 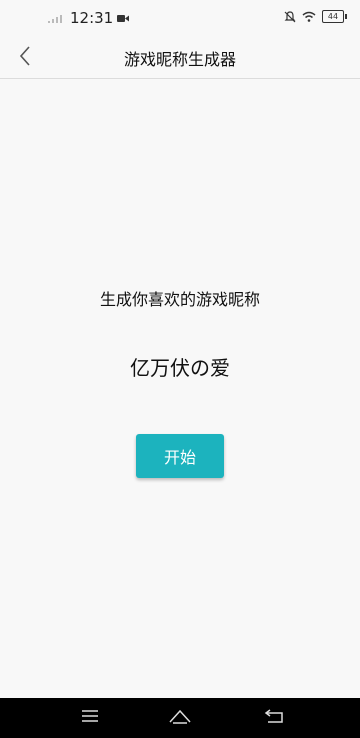 I want to click on back-nav-button, so click(x=276, y=718).